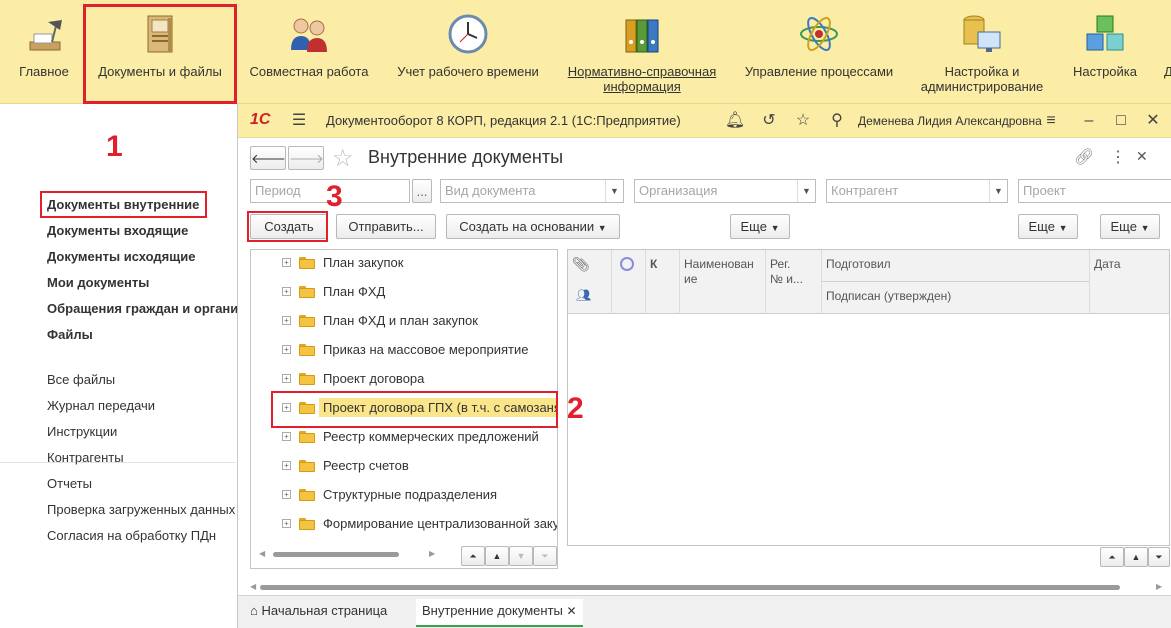 The image size is (1171, 628). Describe the element at coordinates (404, 264) in the screenshot. I see `tree-item: + План закупок` at that location.